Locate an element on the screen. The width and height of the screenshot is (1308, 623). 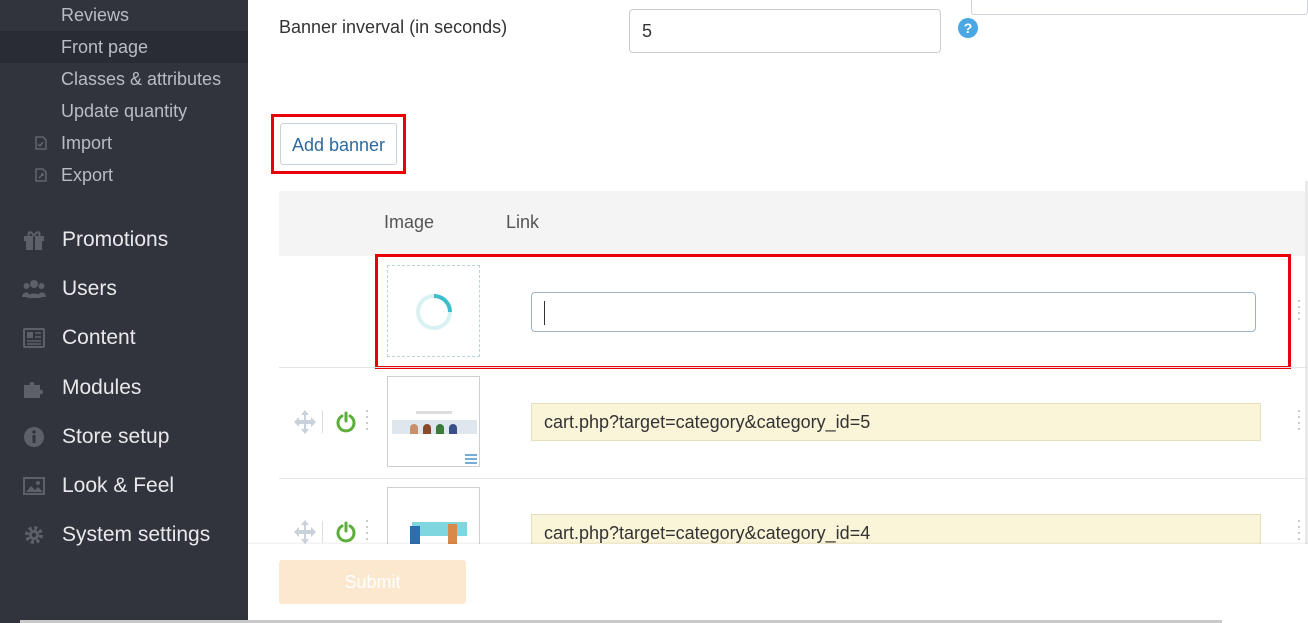
sidebar-item-update-quantity: Update quantity is located at coordinates (124, 111).